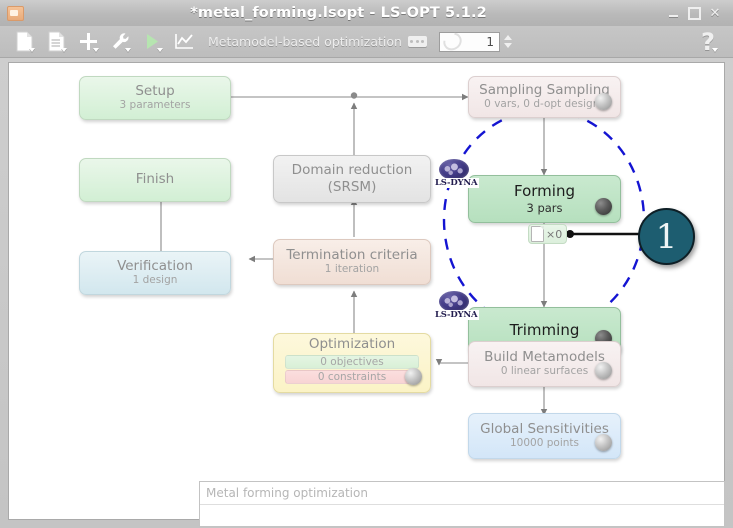  I want to click on callout-badge-1: 1, so click(666, 236).